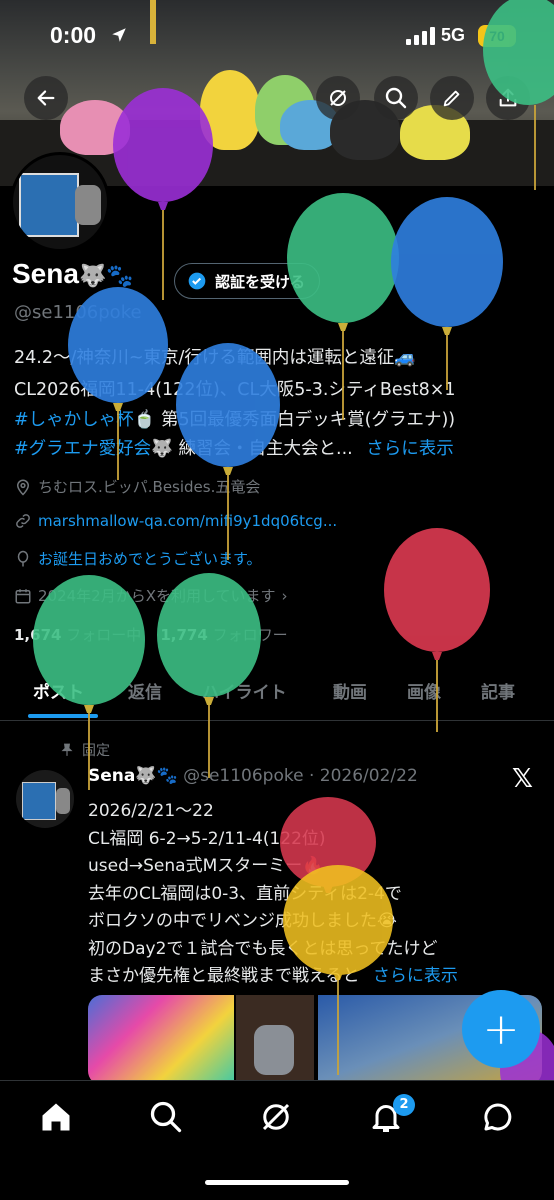 The image size is (554, 1200). I want to click on status-time: 0:00, so click(73, 35).